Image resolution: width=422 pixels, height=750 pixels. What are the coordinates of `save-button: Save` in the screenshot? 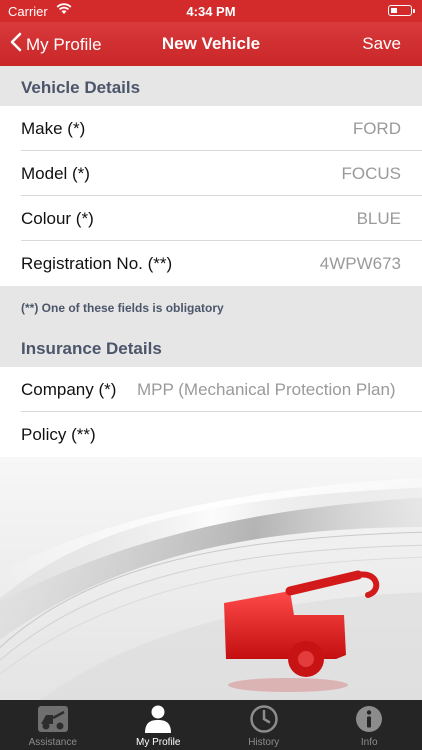 It's located at (381, 44).